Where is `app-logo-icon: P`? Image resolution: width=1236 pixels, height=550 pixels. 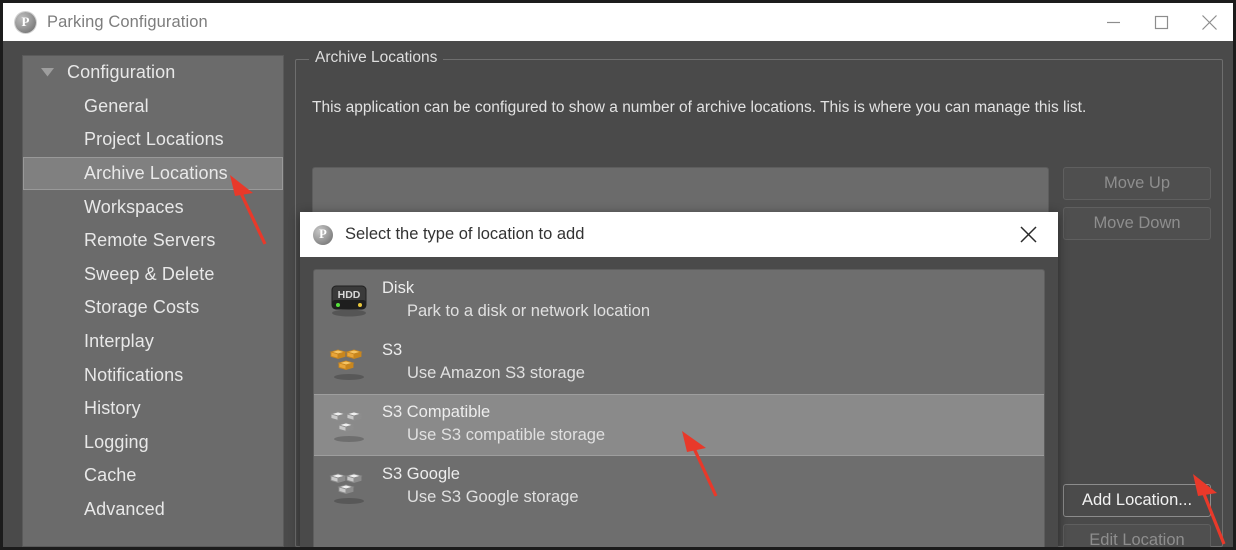
app-logo-icon: P is located at coordinates (25, 22).